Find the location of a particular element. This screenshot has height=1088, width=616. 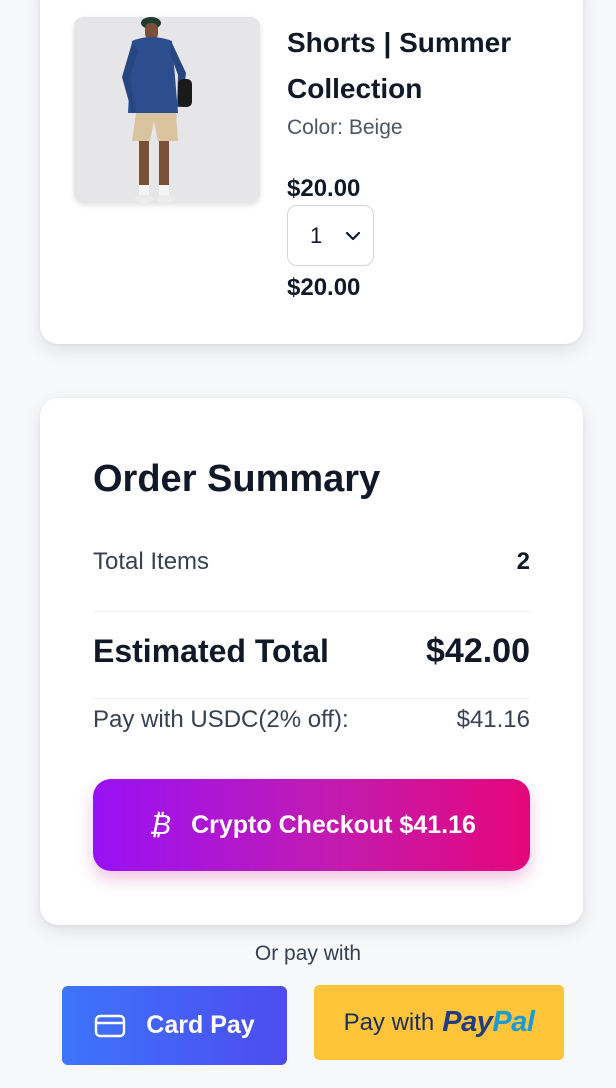

paypal-logo: PayPal is located at coordinates (488, 1022).